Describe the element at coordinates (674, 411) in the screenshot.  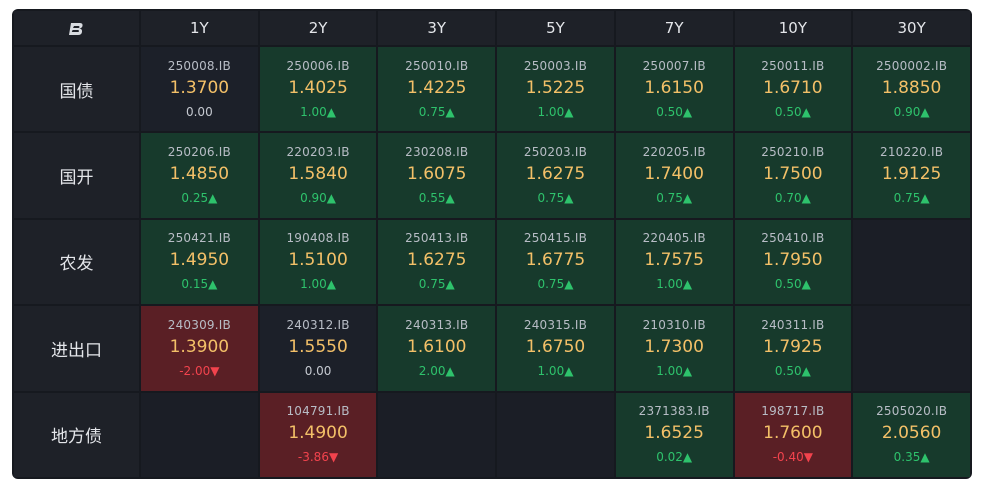
I see `bond-code: 2371383.IB` at that location.